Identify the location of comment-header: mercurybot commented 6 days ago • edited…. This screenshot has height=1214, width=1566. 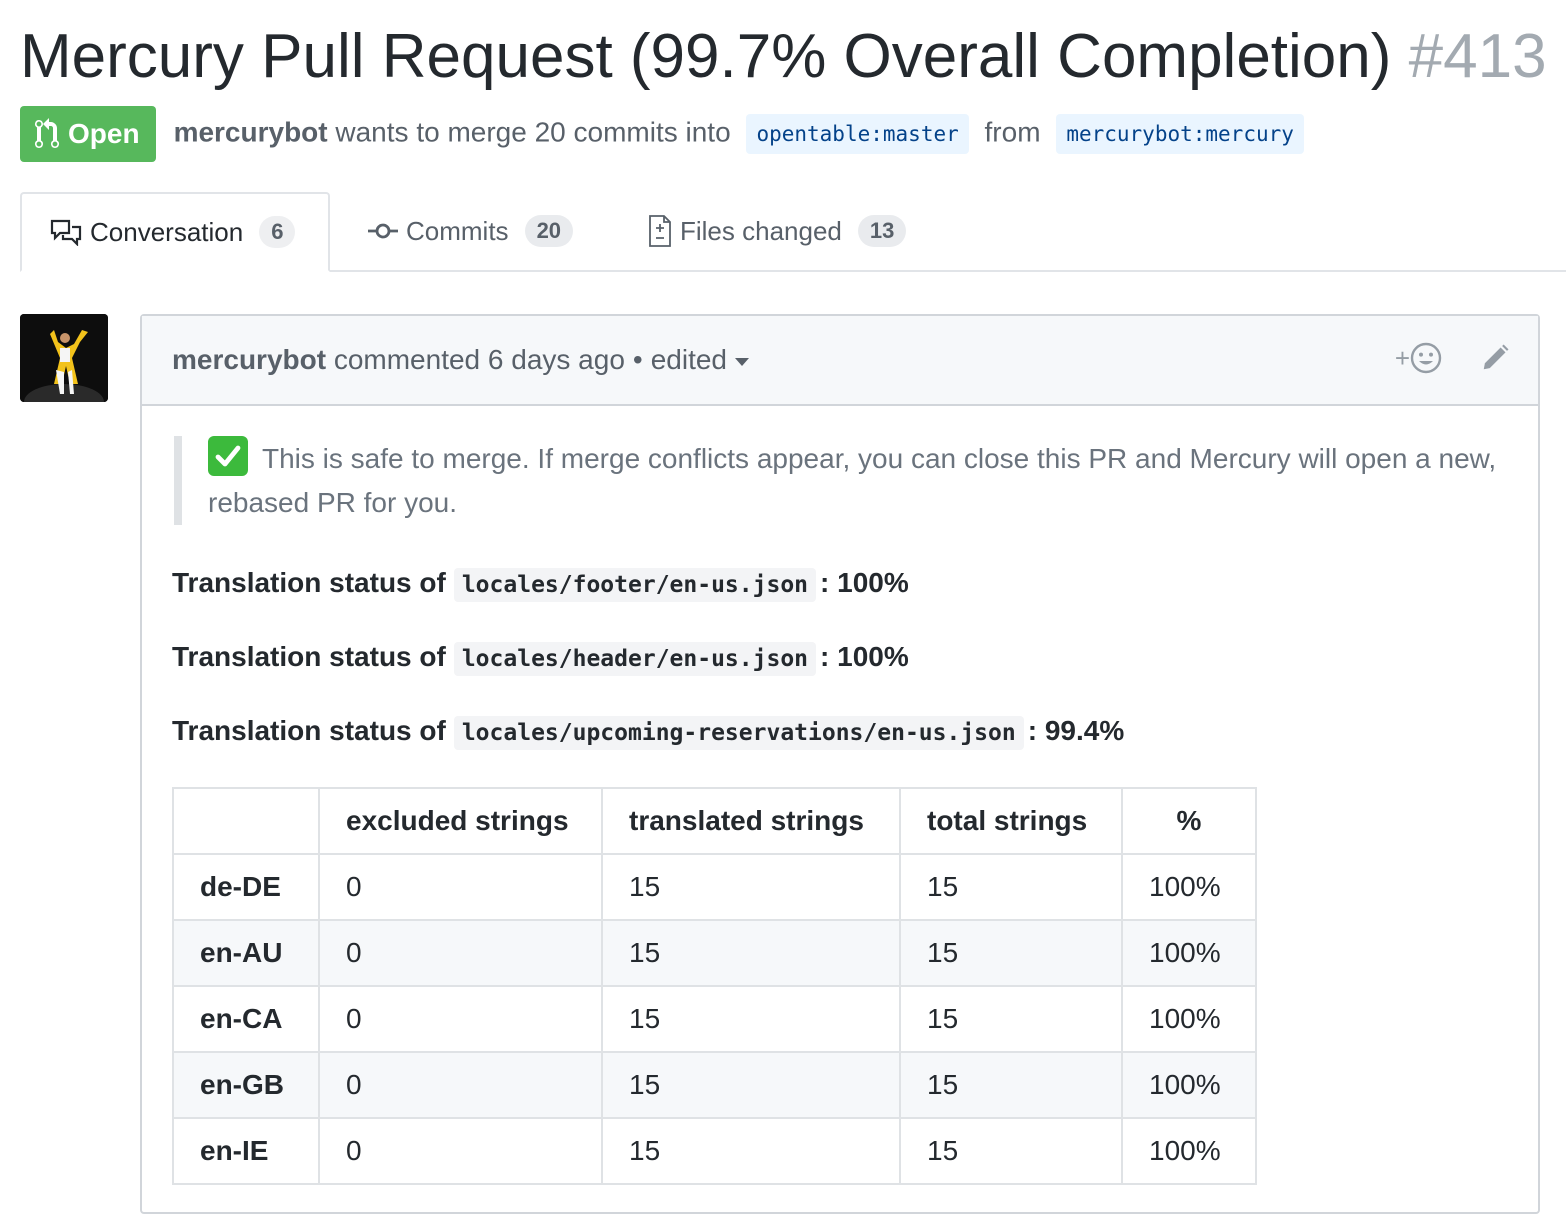
(840, 361).